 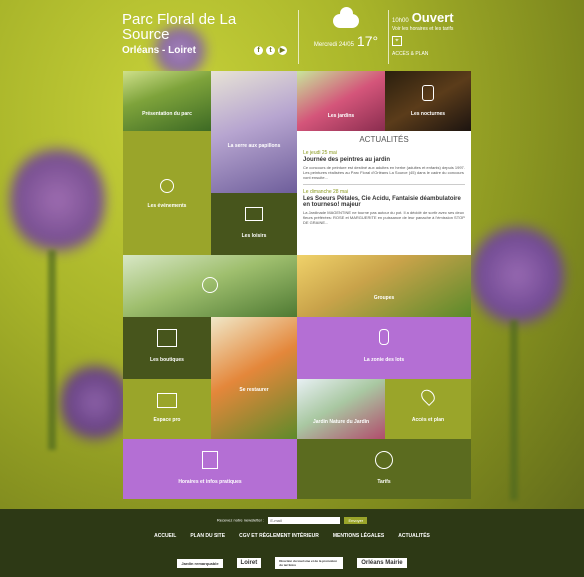 What do you see at coordinates (428, 420) in the screenshot?
I see `tile-label: Accès et plan` at bounding box center [428, 420].